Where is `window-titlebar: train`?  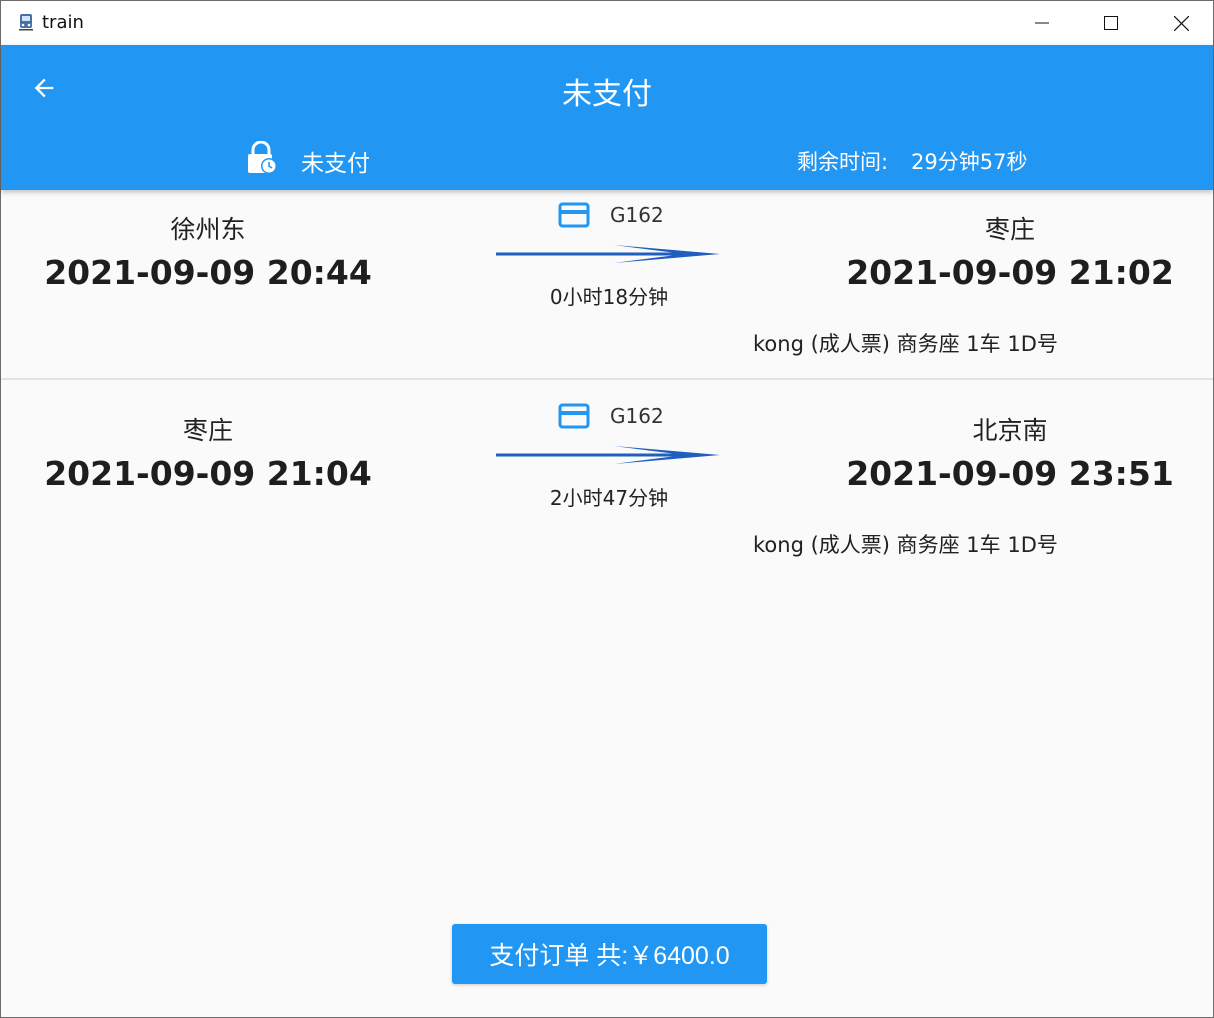 window-titlebar: train is located at coordinates (607, 23).